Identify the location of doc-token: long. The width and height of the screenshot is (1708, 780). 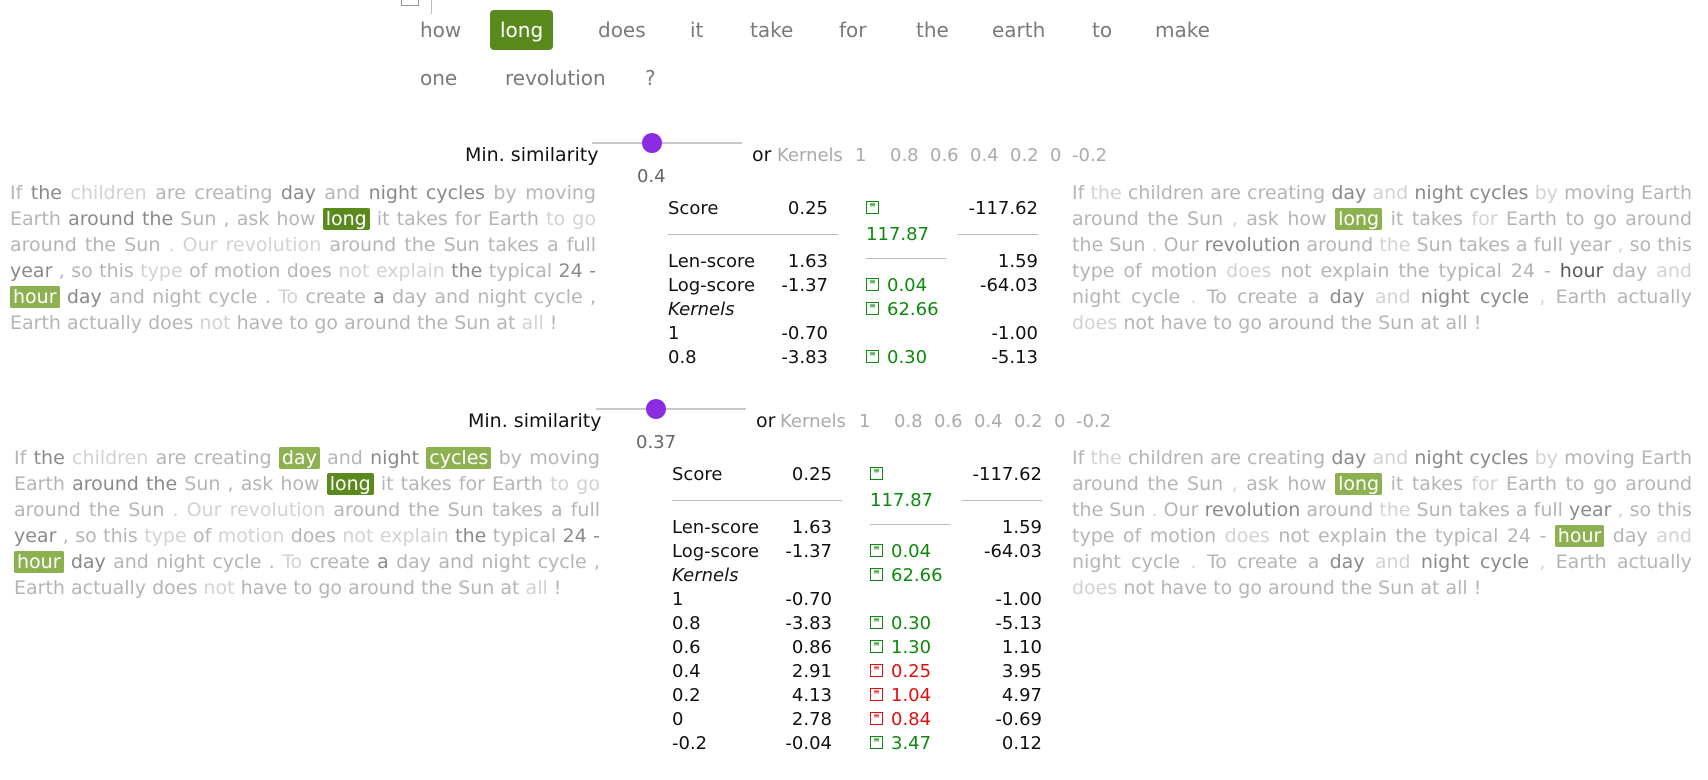
(350, 484).